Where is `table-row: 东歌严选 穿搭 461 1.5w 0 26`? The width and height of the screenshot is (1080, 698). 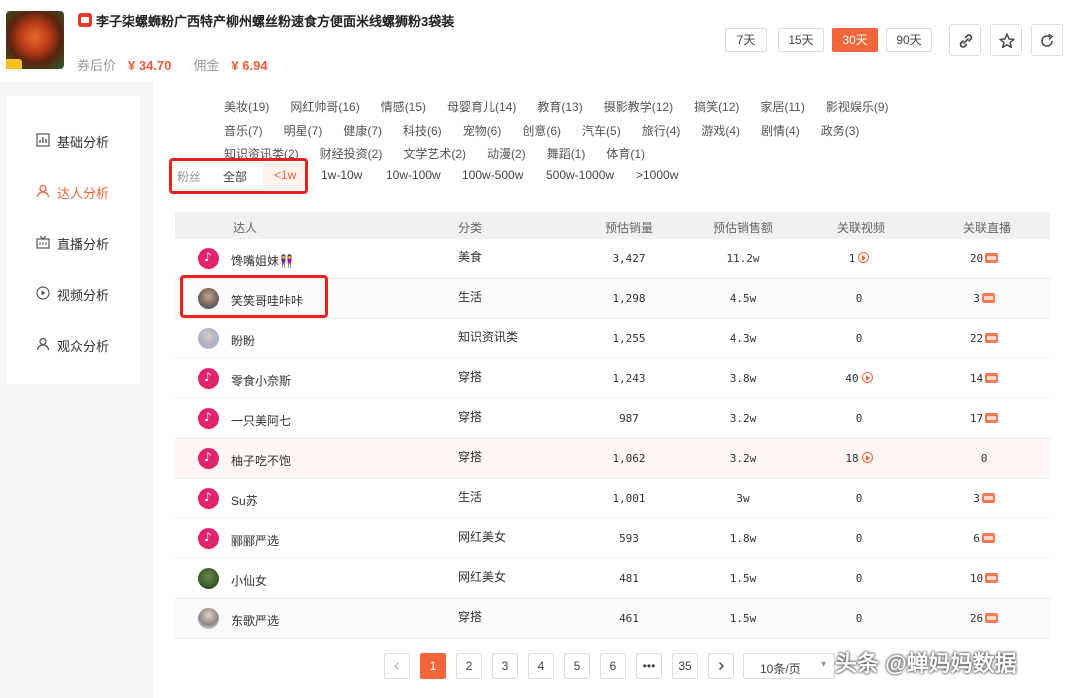 table-row: 东歌严选 穿搭 461 1.5w 0 26 is located at coordinates (612, 619).